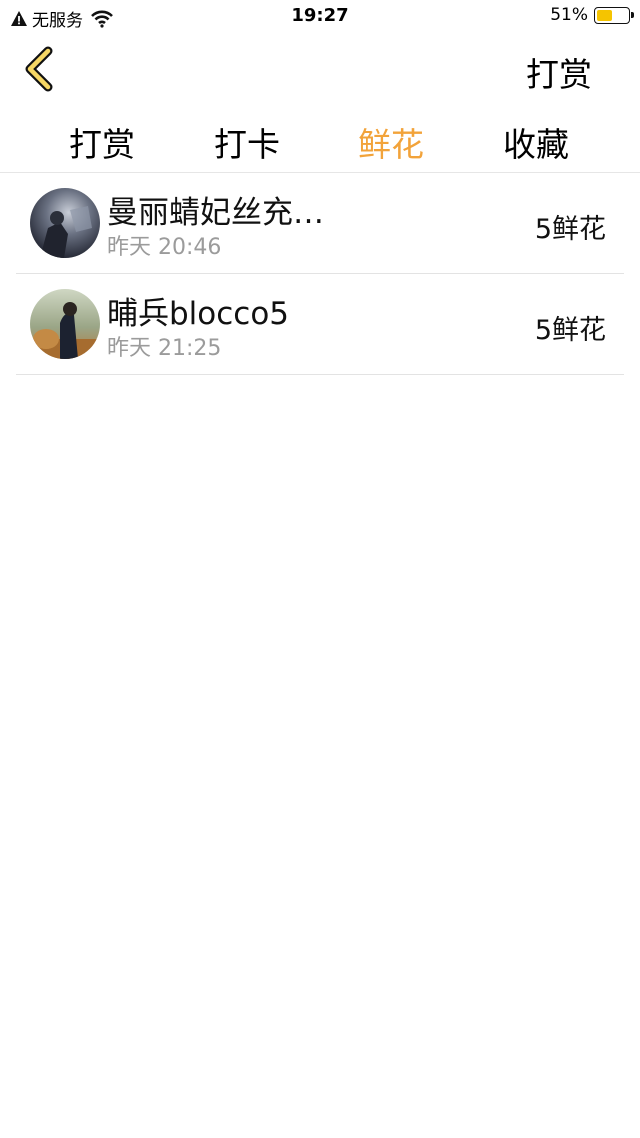  Describe the element at coordinates (320, 69) in the screenshot. I see `nav-bar: 打赏` at that location.